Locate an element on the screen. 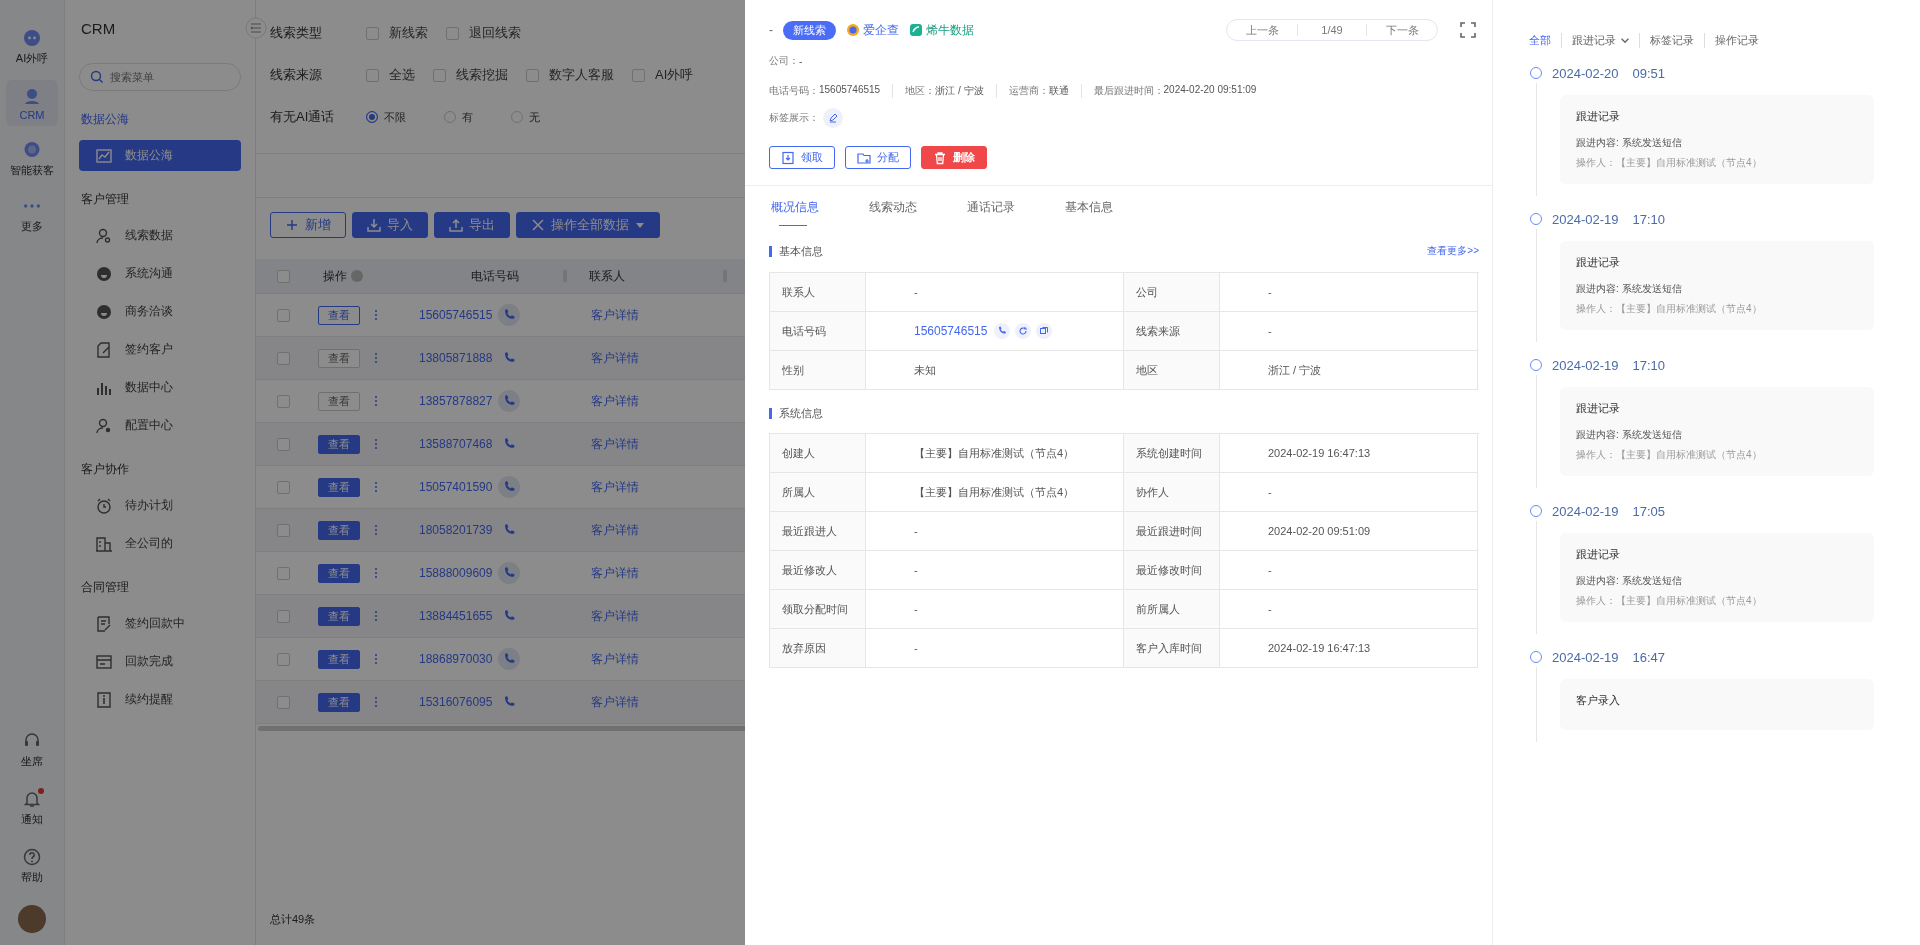 The height and width of the screenshot is (945, 1920). search-field: 搜索菜单 is located at coordinates (160, 77).